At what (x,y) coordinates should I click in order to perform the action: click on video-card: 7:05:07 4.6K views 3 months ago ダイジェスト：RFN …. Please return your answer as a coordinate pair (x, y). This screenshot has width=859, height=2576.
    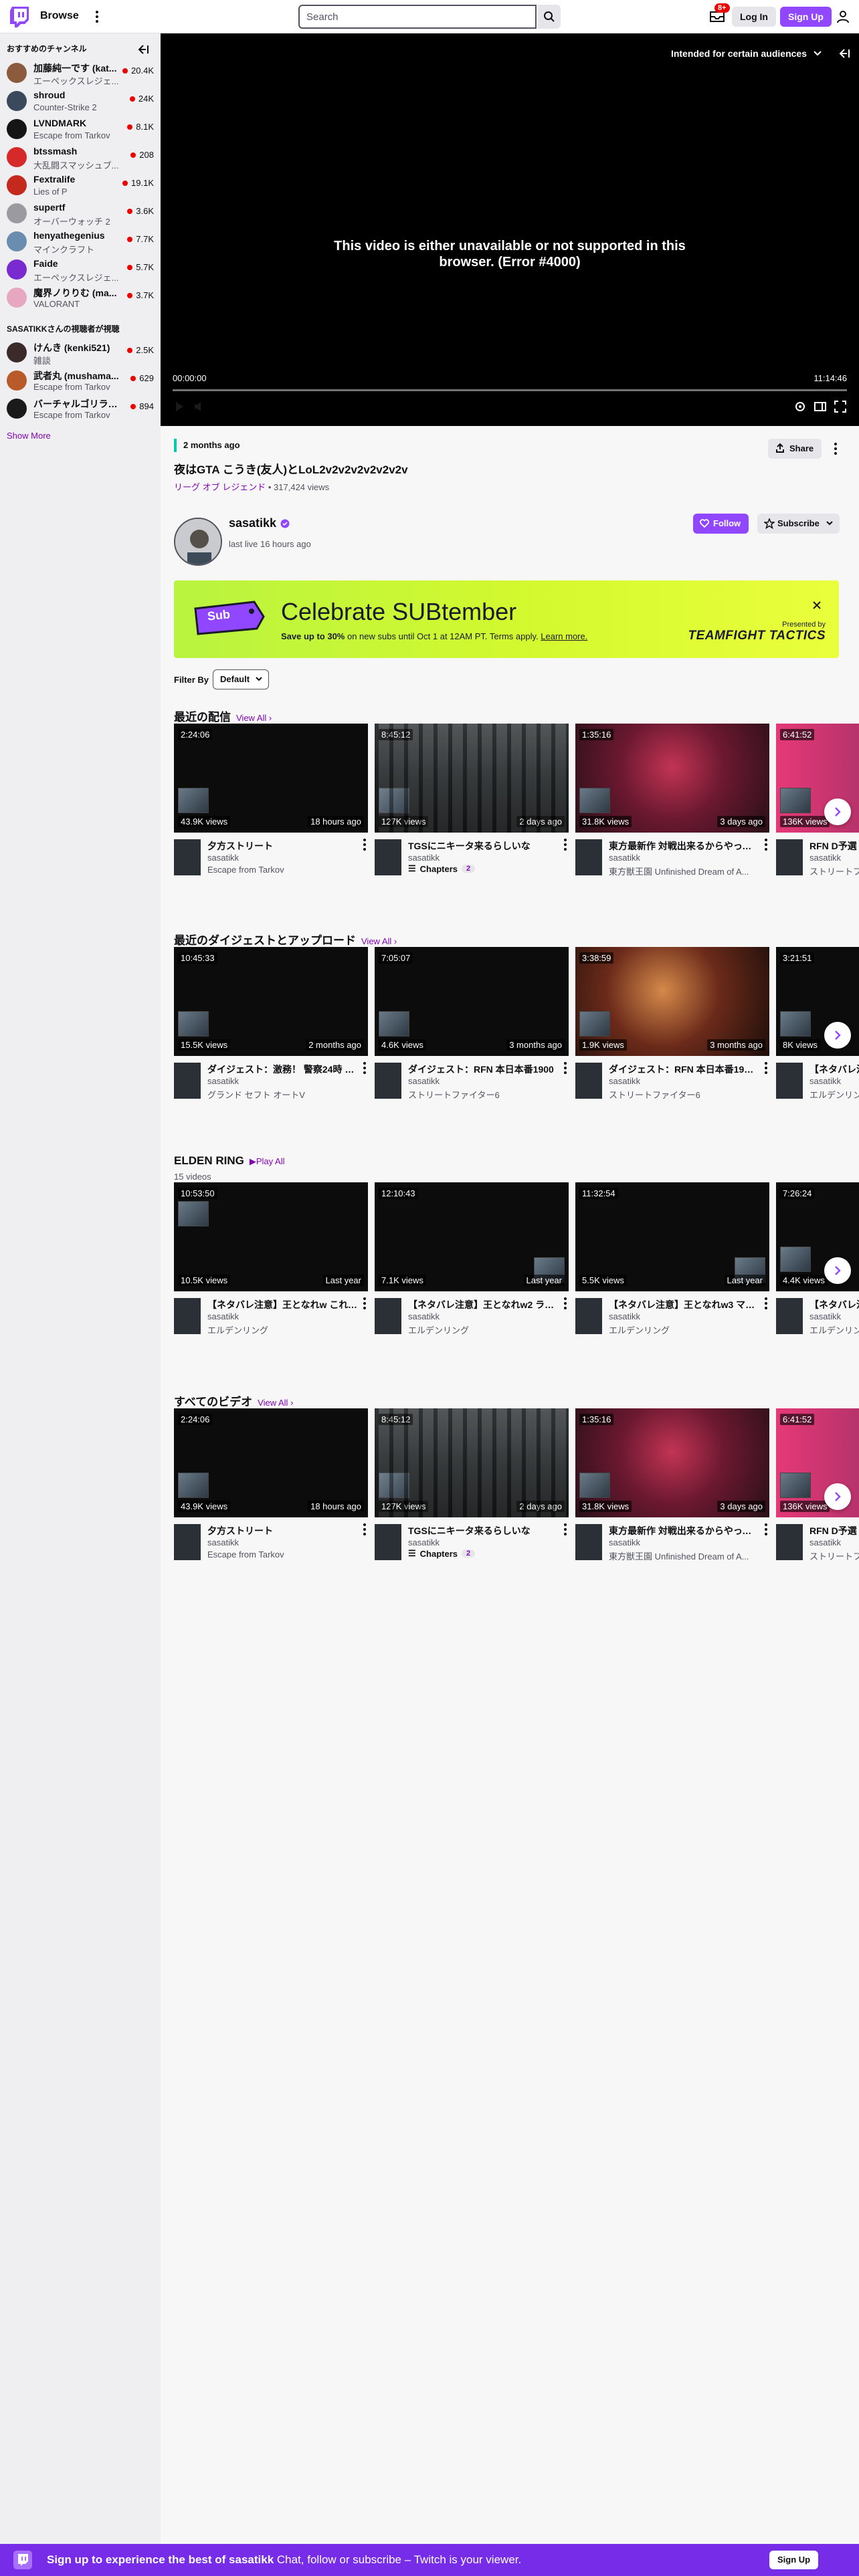
    Looking at the image, I should click on (472, 1030).